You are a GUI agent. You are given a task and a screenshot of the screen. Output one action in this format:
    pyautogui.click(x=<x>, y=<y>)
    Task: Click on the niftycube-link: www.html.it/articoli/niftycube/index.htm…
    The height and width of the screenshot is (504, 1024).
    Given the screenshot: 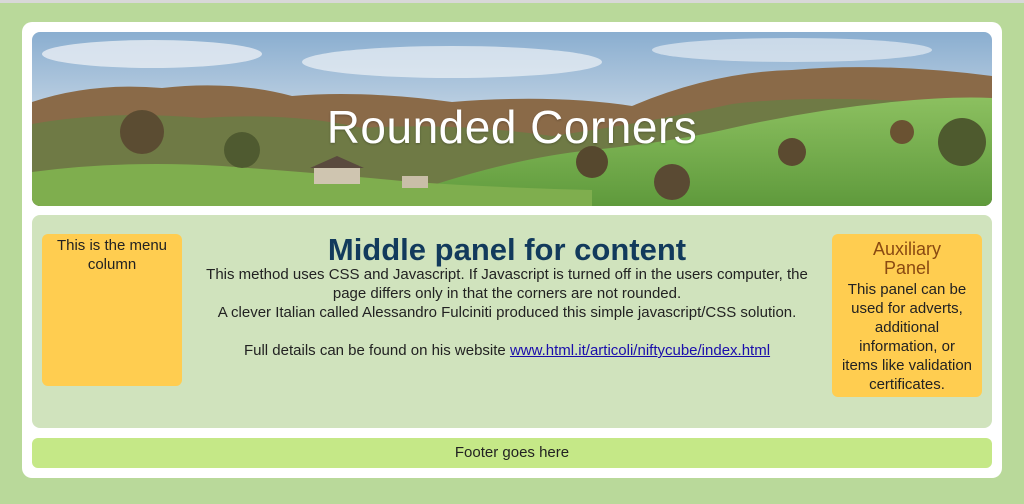 What is the action you would take?
    pyautogui.click(x=640, y=350)
    